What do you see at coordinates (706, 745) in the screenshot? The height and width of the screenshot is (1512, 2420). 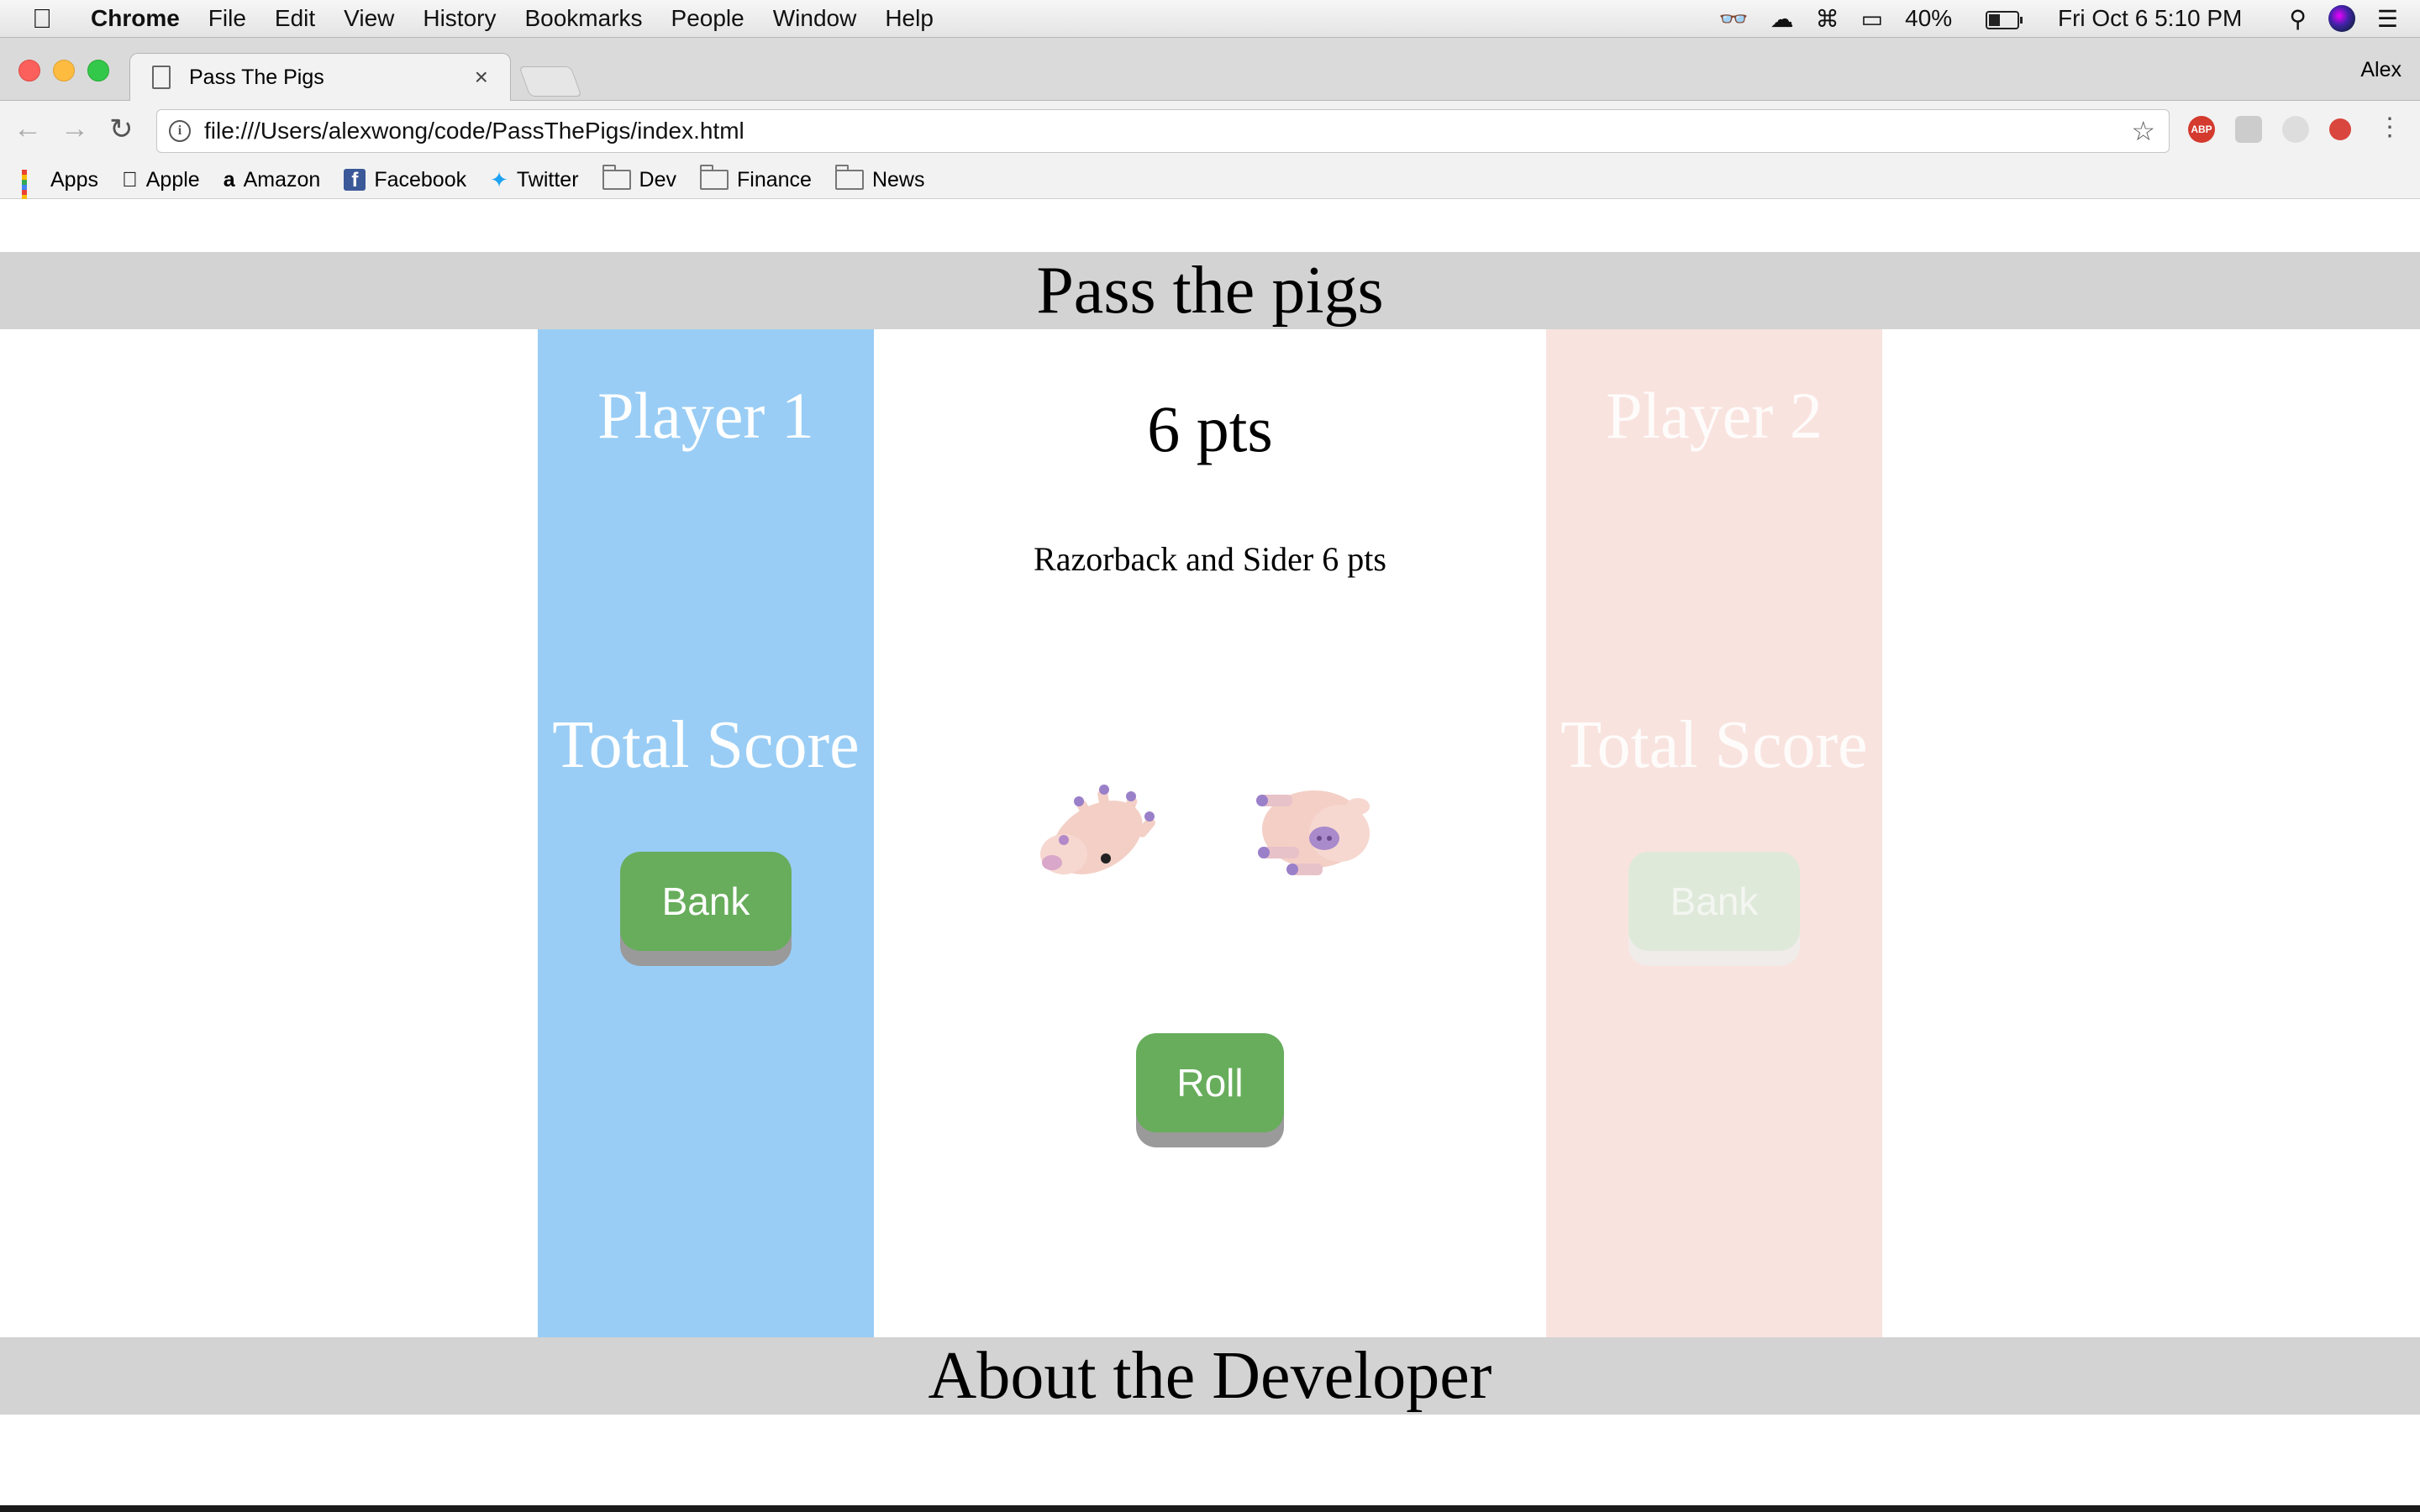 I see `player1-total-score-label: Total Score` at bounding box center [706, 745].